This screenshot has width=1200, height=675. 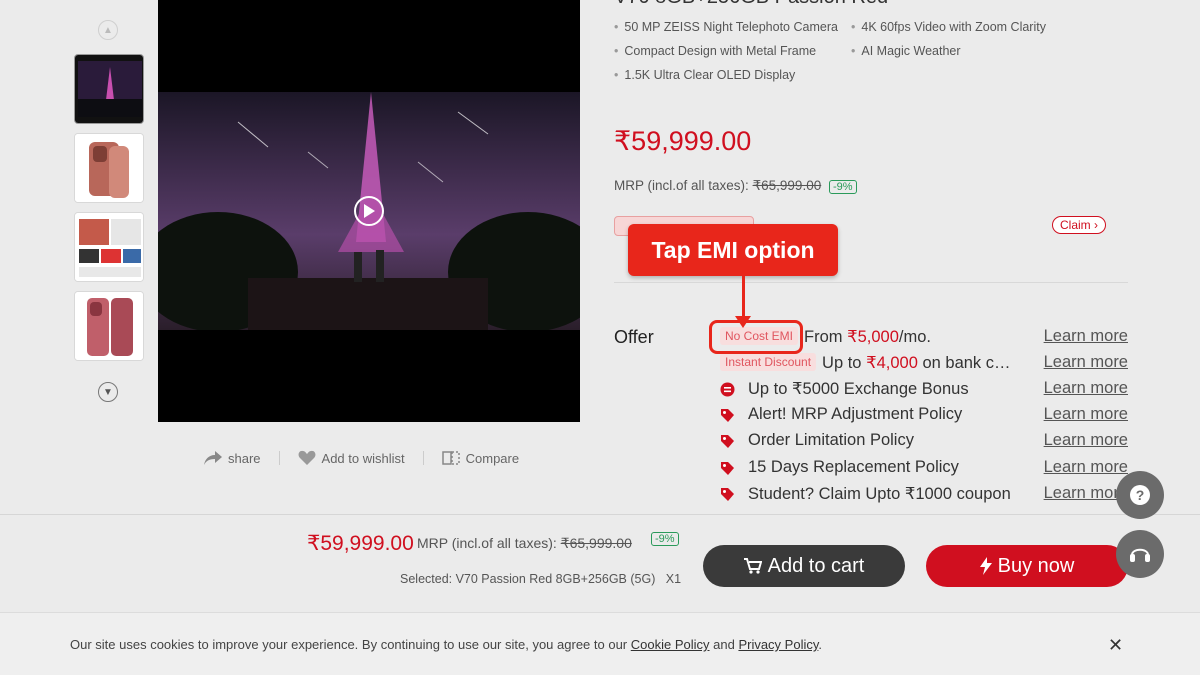 I want to click on thumbnail-phone-pair, so click(x=109, y=326).